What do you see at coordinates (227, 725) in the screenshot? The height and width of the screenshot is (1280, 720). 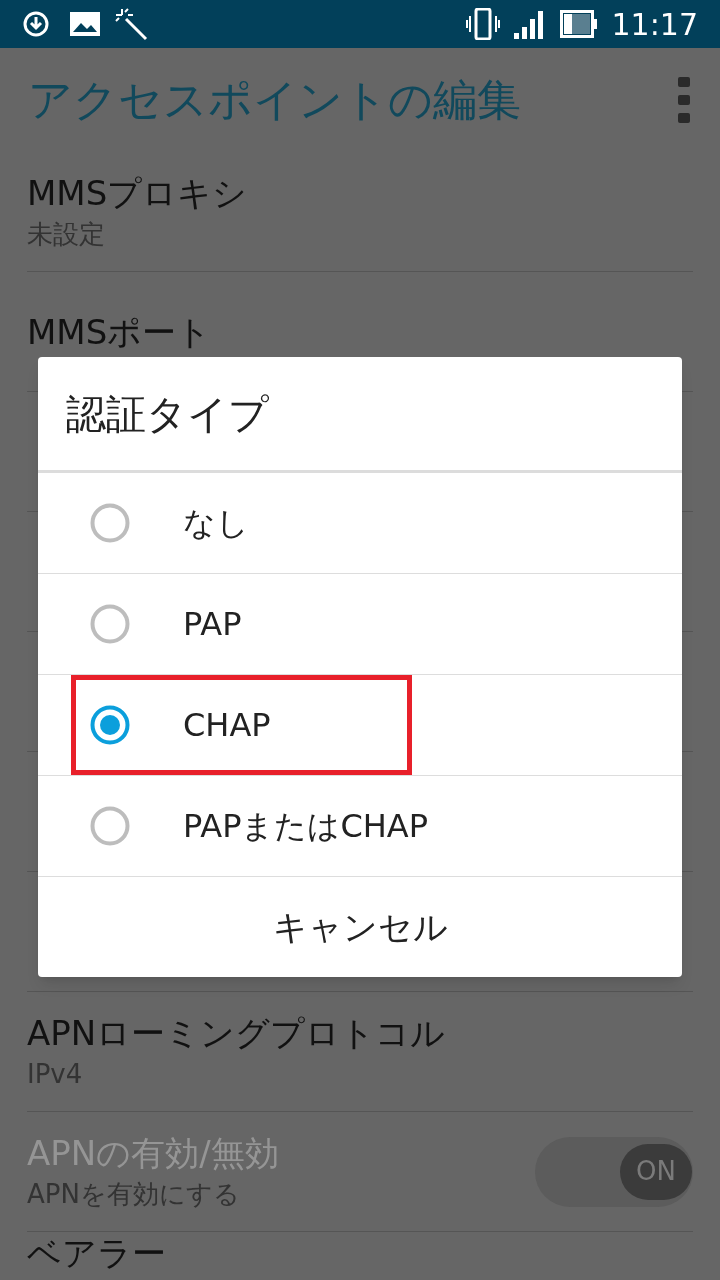 I see `option-label: CHAP` at bounding box center [227, 725].